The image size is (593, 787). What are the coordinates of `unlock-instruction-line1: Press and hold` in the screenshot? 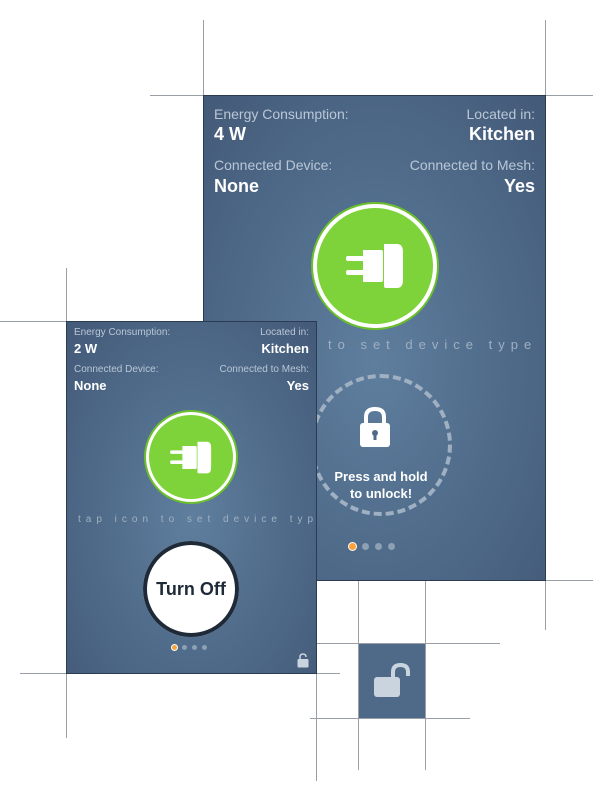 It's located at (381, 476).